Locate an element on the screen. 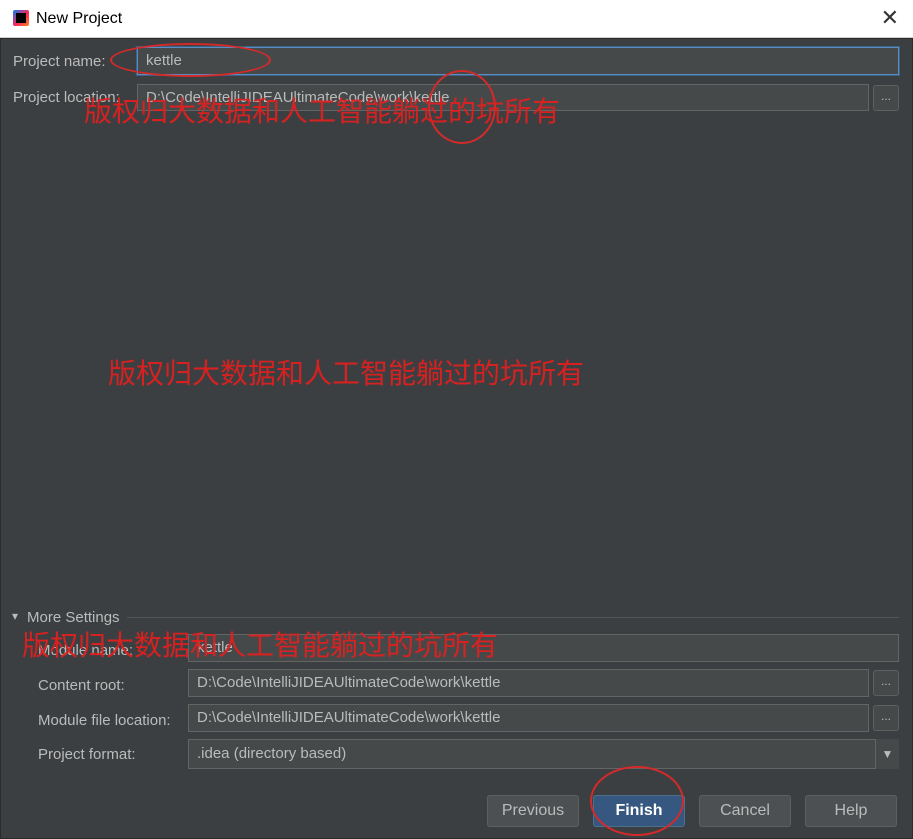 This screenshot has height=839, width=913. module-file-location-label: Module file location: is located at coordinates (104, 720).